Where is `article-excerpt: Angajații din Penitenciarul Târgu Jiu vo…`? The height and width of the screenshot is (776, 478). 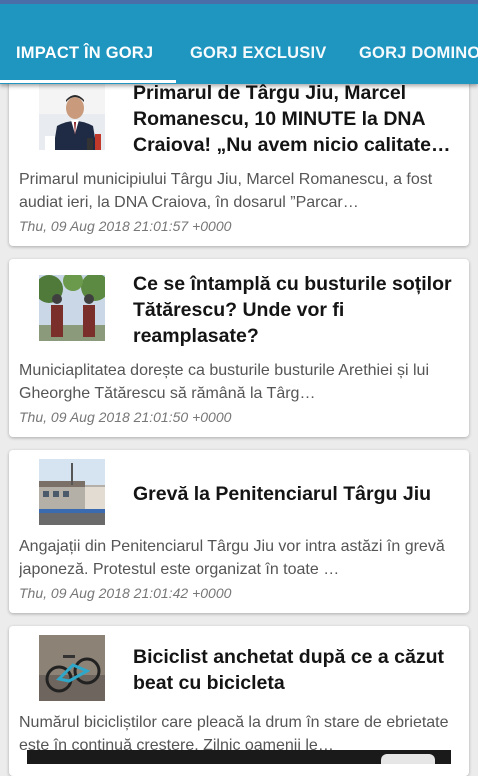 article-excerpt: Angajații din Penitenciarul Târgu Jiu vo… is located at coordinates (232, 558).